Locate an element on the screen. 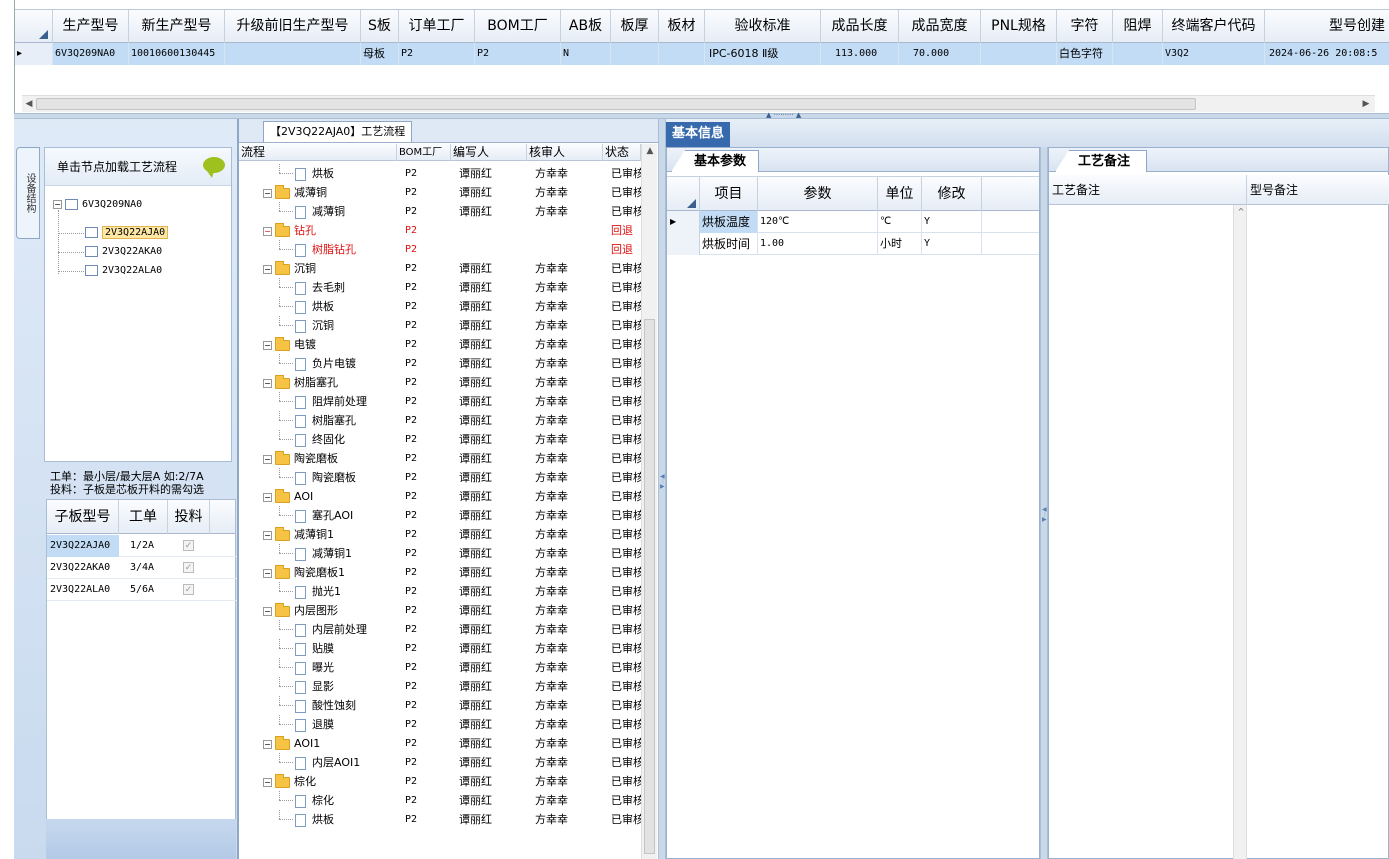  process-substep-row: 阻焊前处理 P2 谭丽红 方幸幸 已审核 is located at coordinates (440, 401).